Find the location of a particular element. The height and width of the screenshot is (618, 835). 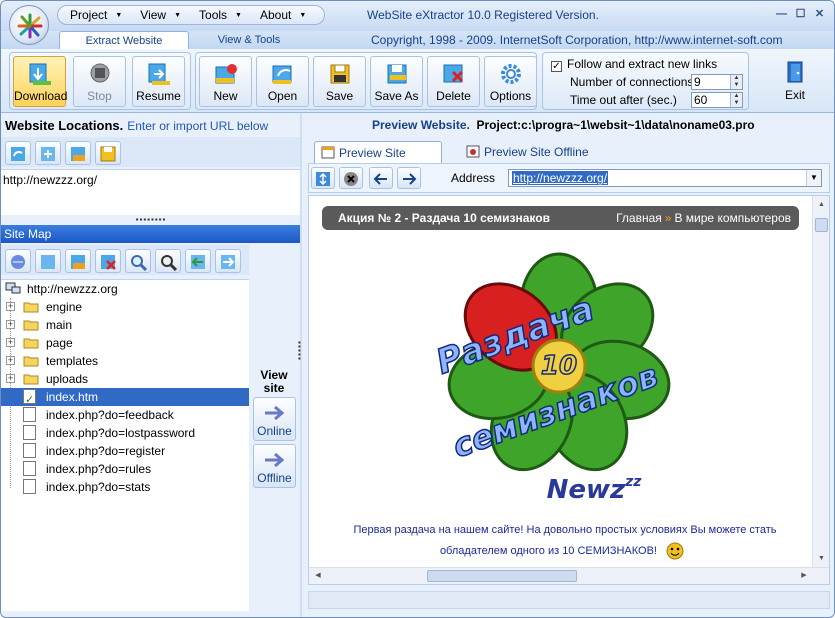

tab-preview-online: Preview Site Online is located at coordinates (378, 161).